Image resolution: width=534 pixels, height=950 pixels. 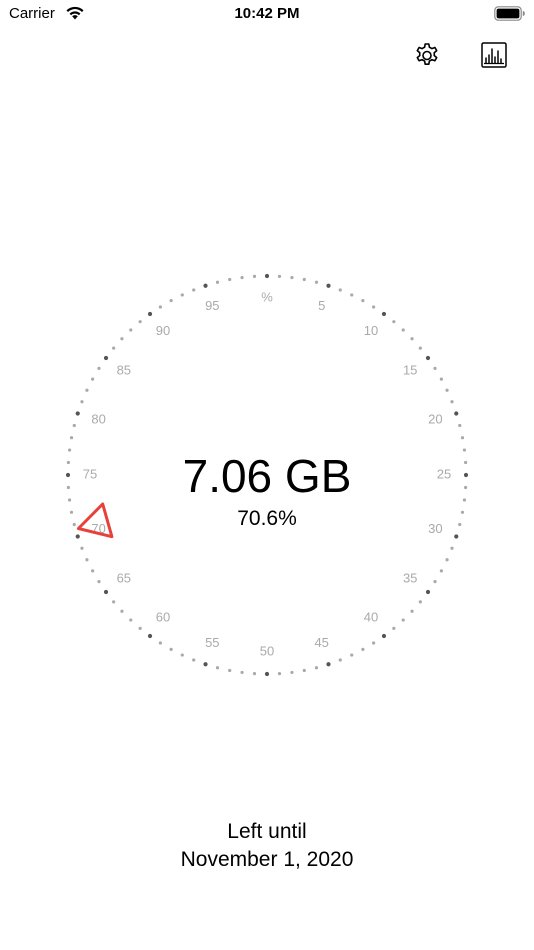 I want to click on dial-tick-label: 20, so click(x=435, y=419).